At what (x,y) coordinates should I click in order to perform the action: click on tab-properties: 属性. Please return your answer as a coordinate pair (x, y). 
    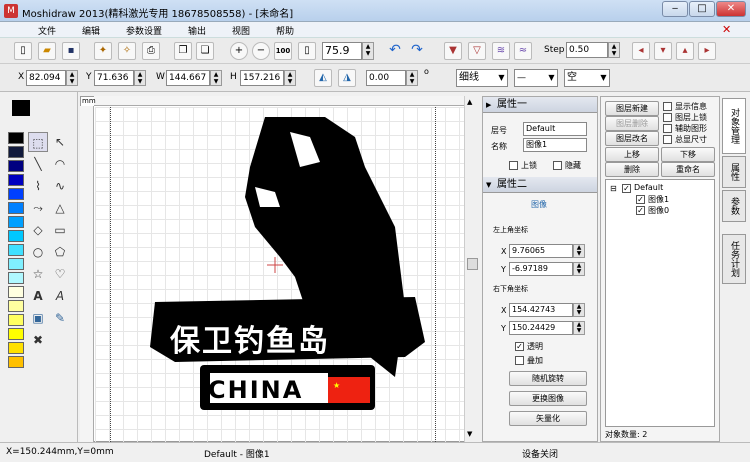
    Looking at the image, I should click on (734, 172).